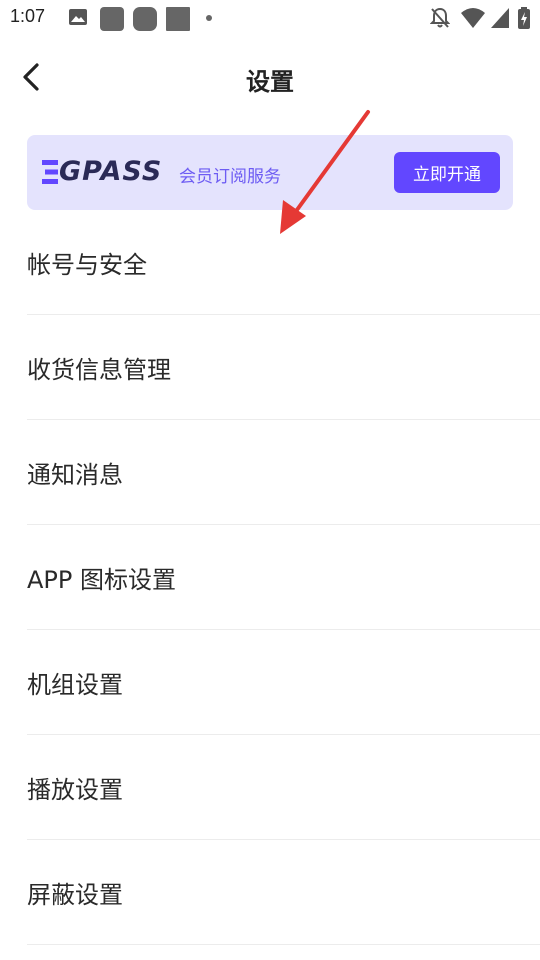 The width and height of the screenshot is (540, 960). What do you see at coordinates (440, 17) in the screenshot?
I see `notifications-off-icon` at bounding box center [440, 17].